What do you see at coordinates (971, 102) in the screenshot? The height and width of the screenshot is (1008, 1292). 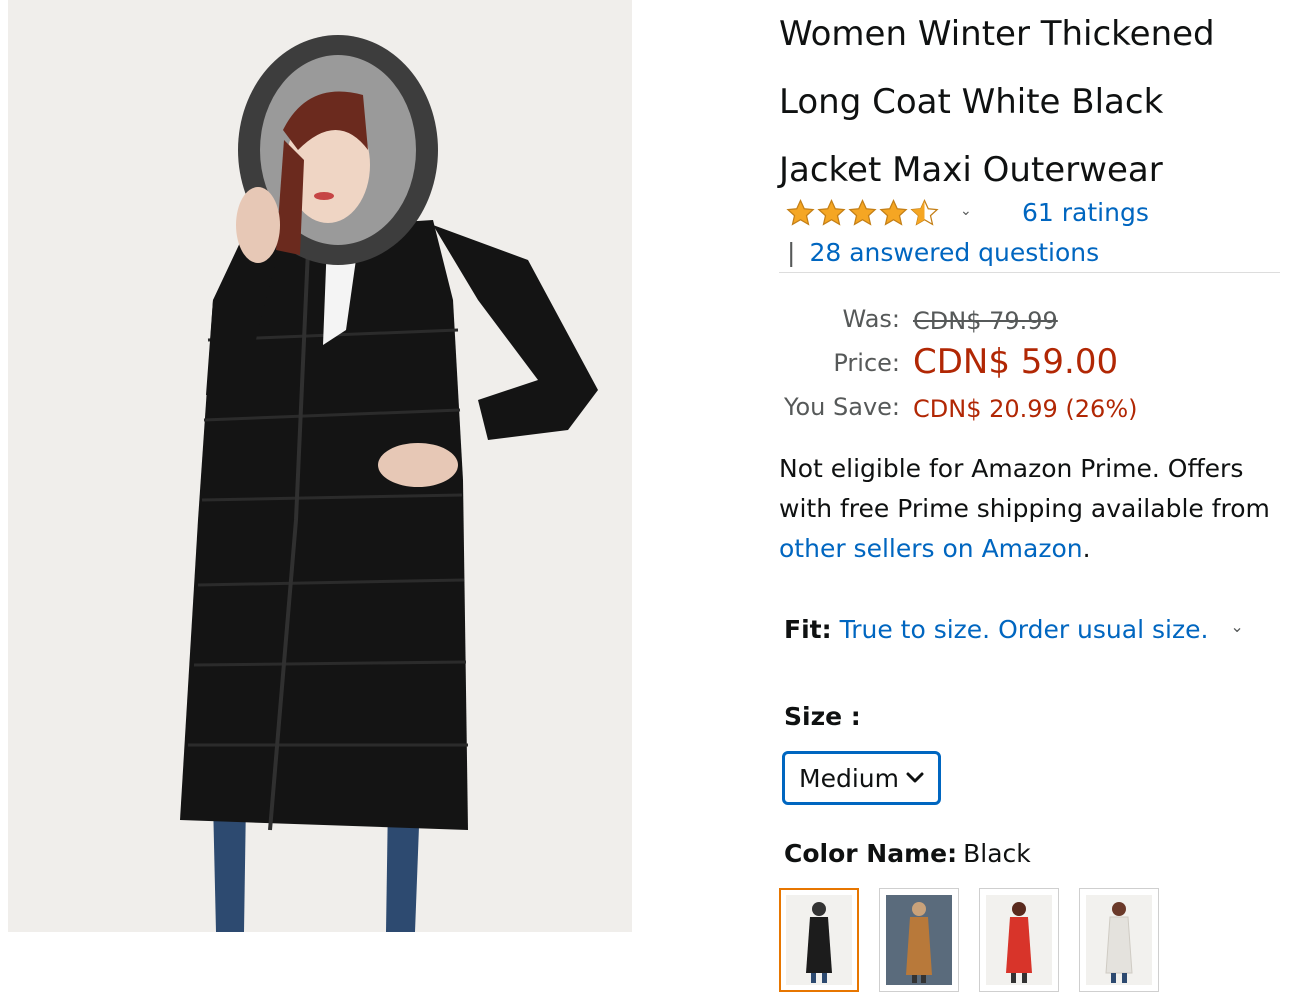 I see `product-title-line-2: Long Coat White Black` at bounding box center [971, 102].